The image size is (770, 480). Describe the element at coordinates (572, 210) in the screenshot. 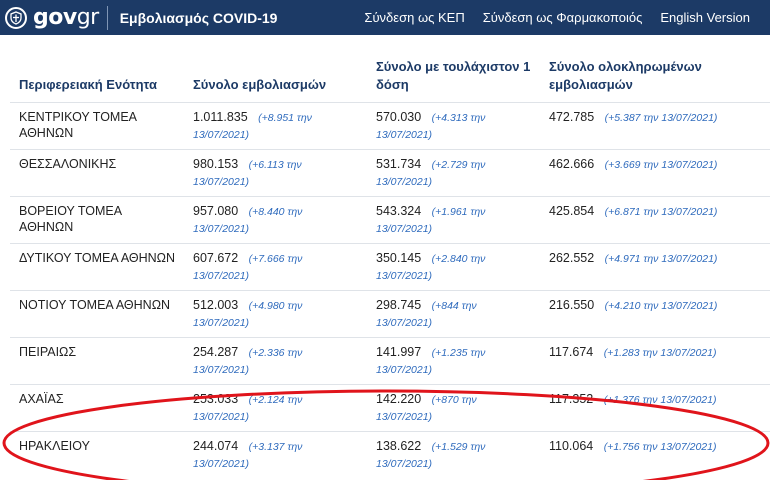

I see `value-completed: 425.854` at that location.